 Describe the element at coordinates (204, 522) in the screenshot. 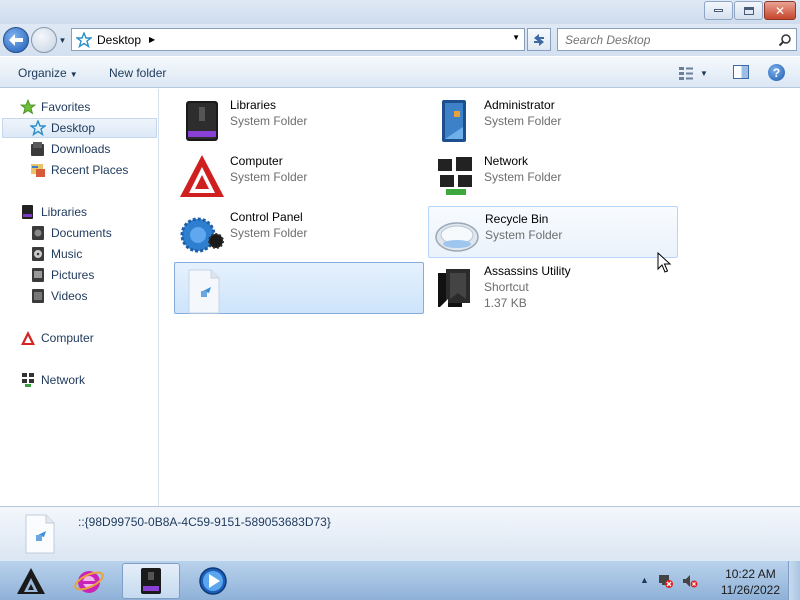

I see `details-selected-name: ::{98D99750-0B8A-4C59-9151-589053683D73}` at that location.